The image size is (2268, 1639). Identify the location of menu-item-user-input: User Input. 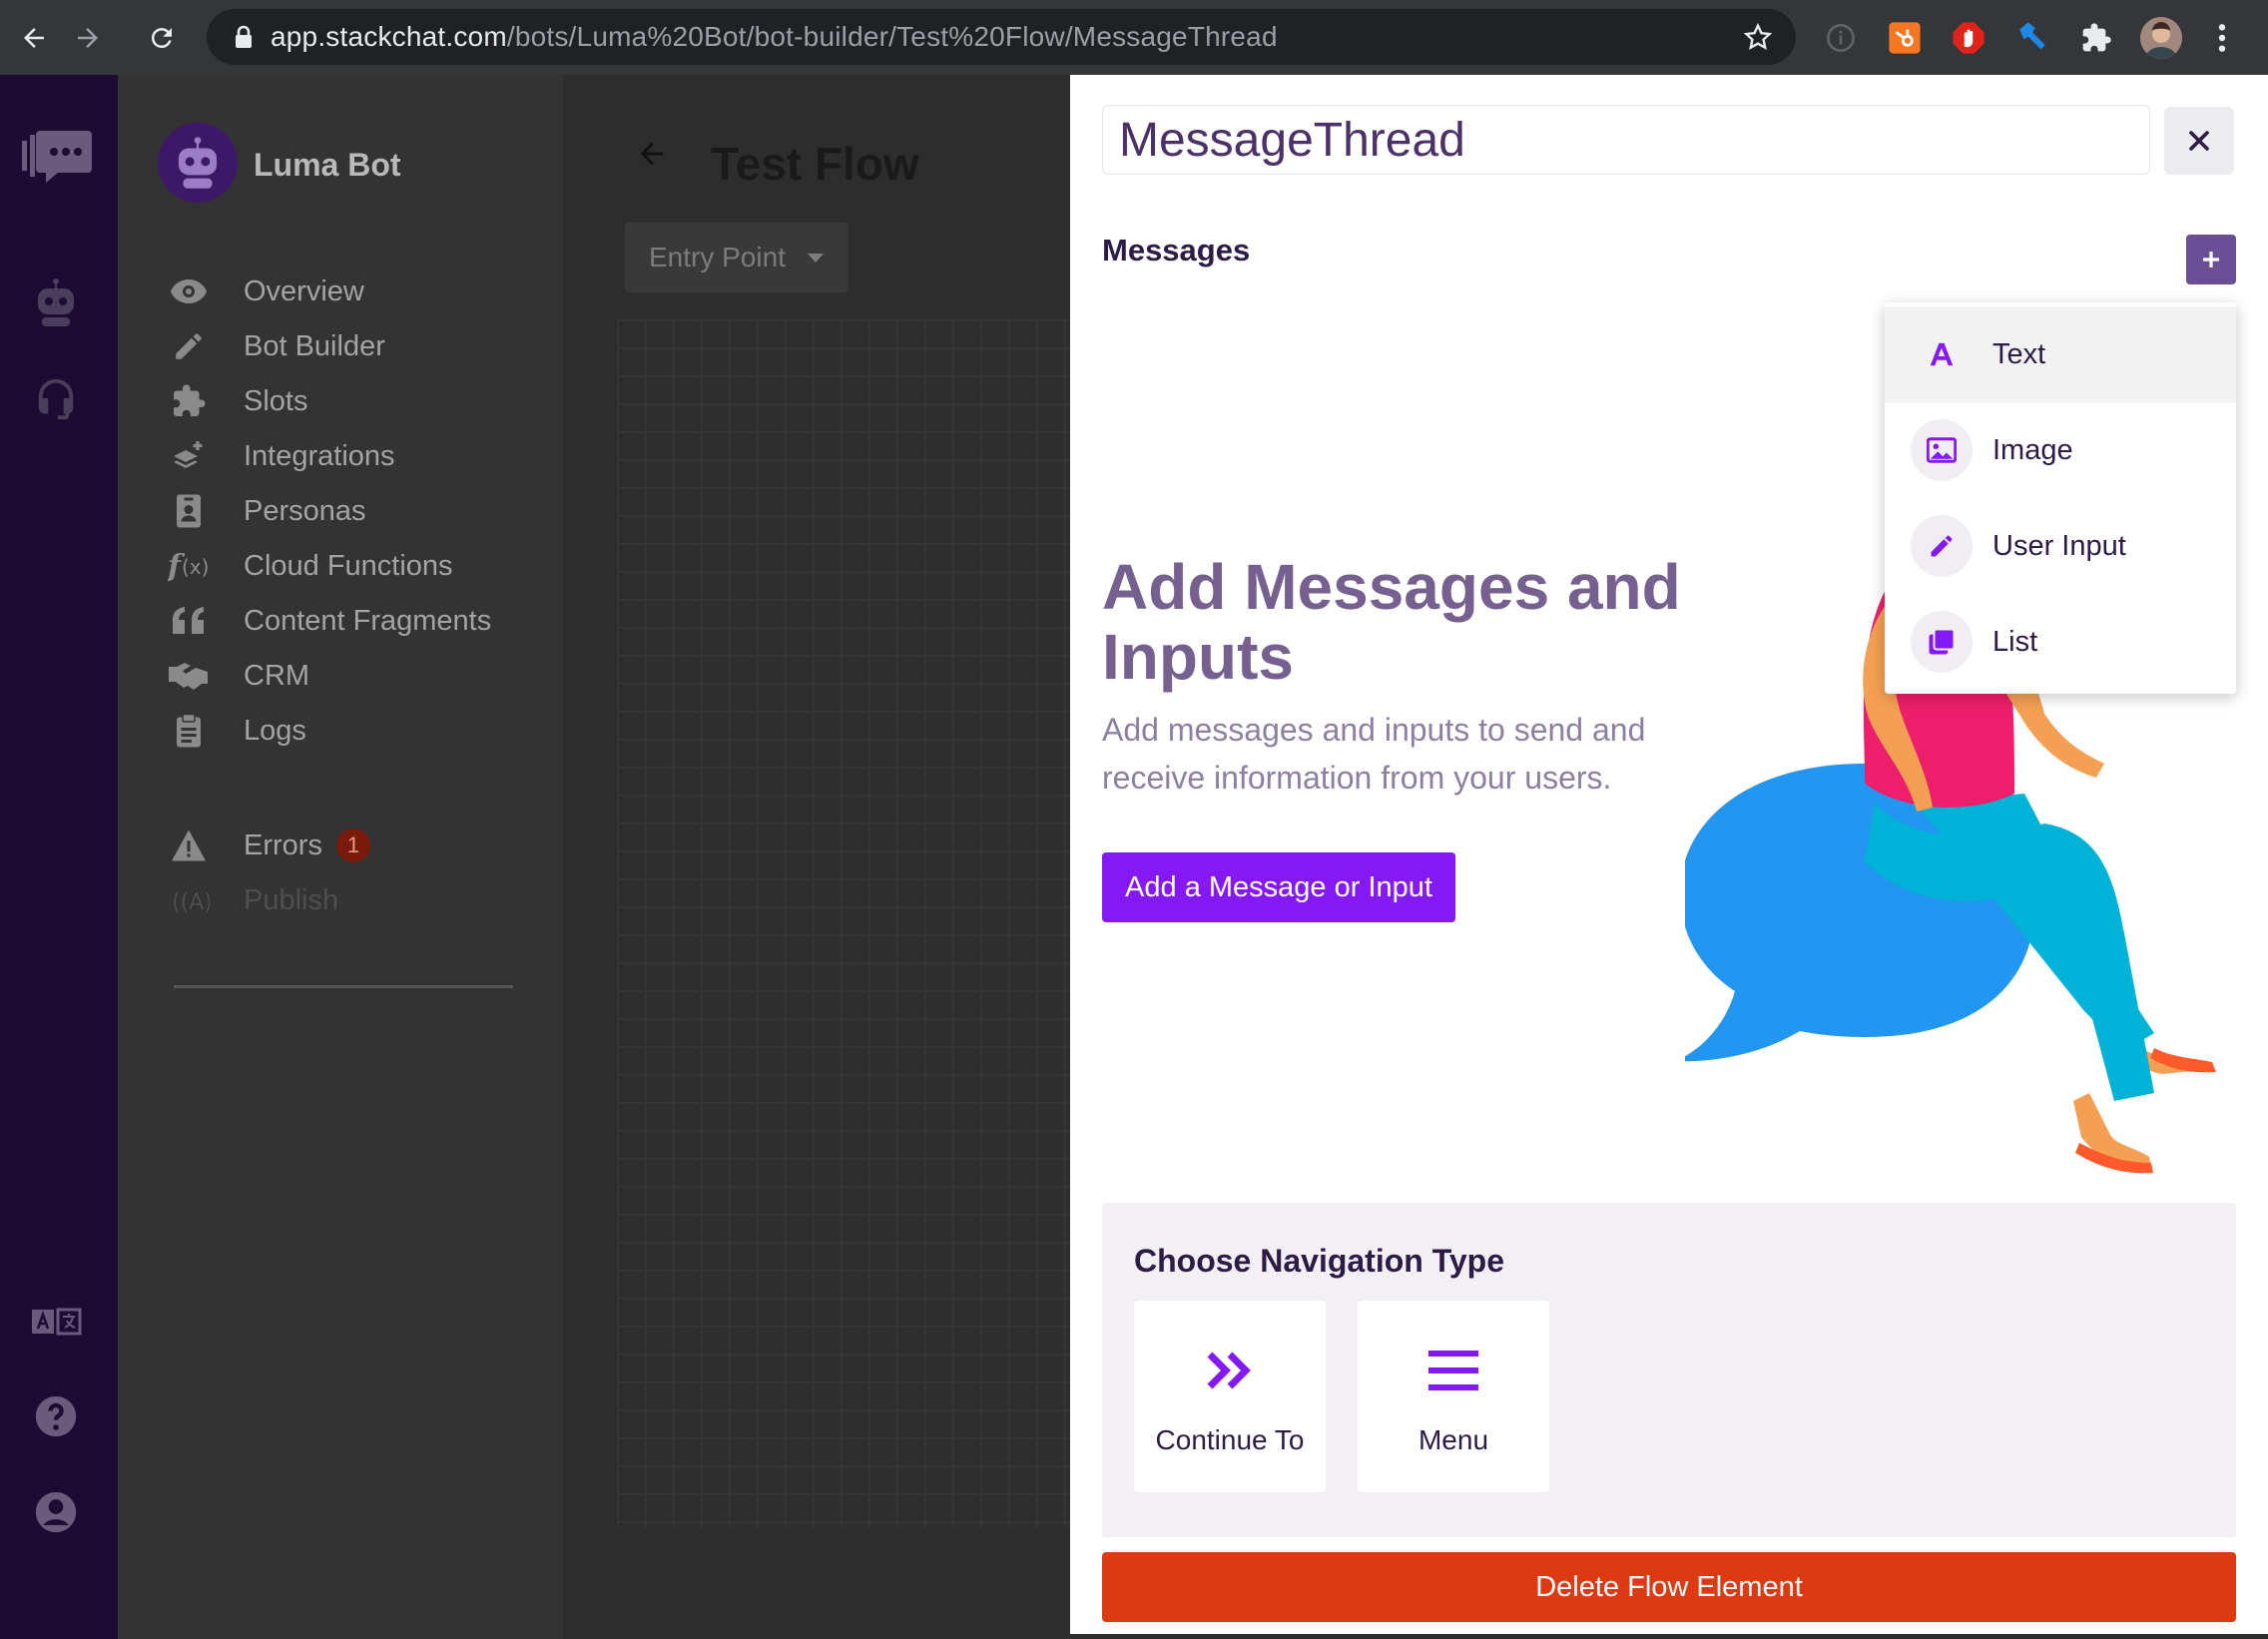
(2060, 546).